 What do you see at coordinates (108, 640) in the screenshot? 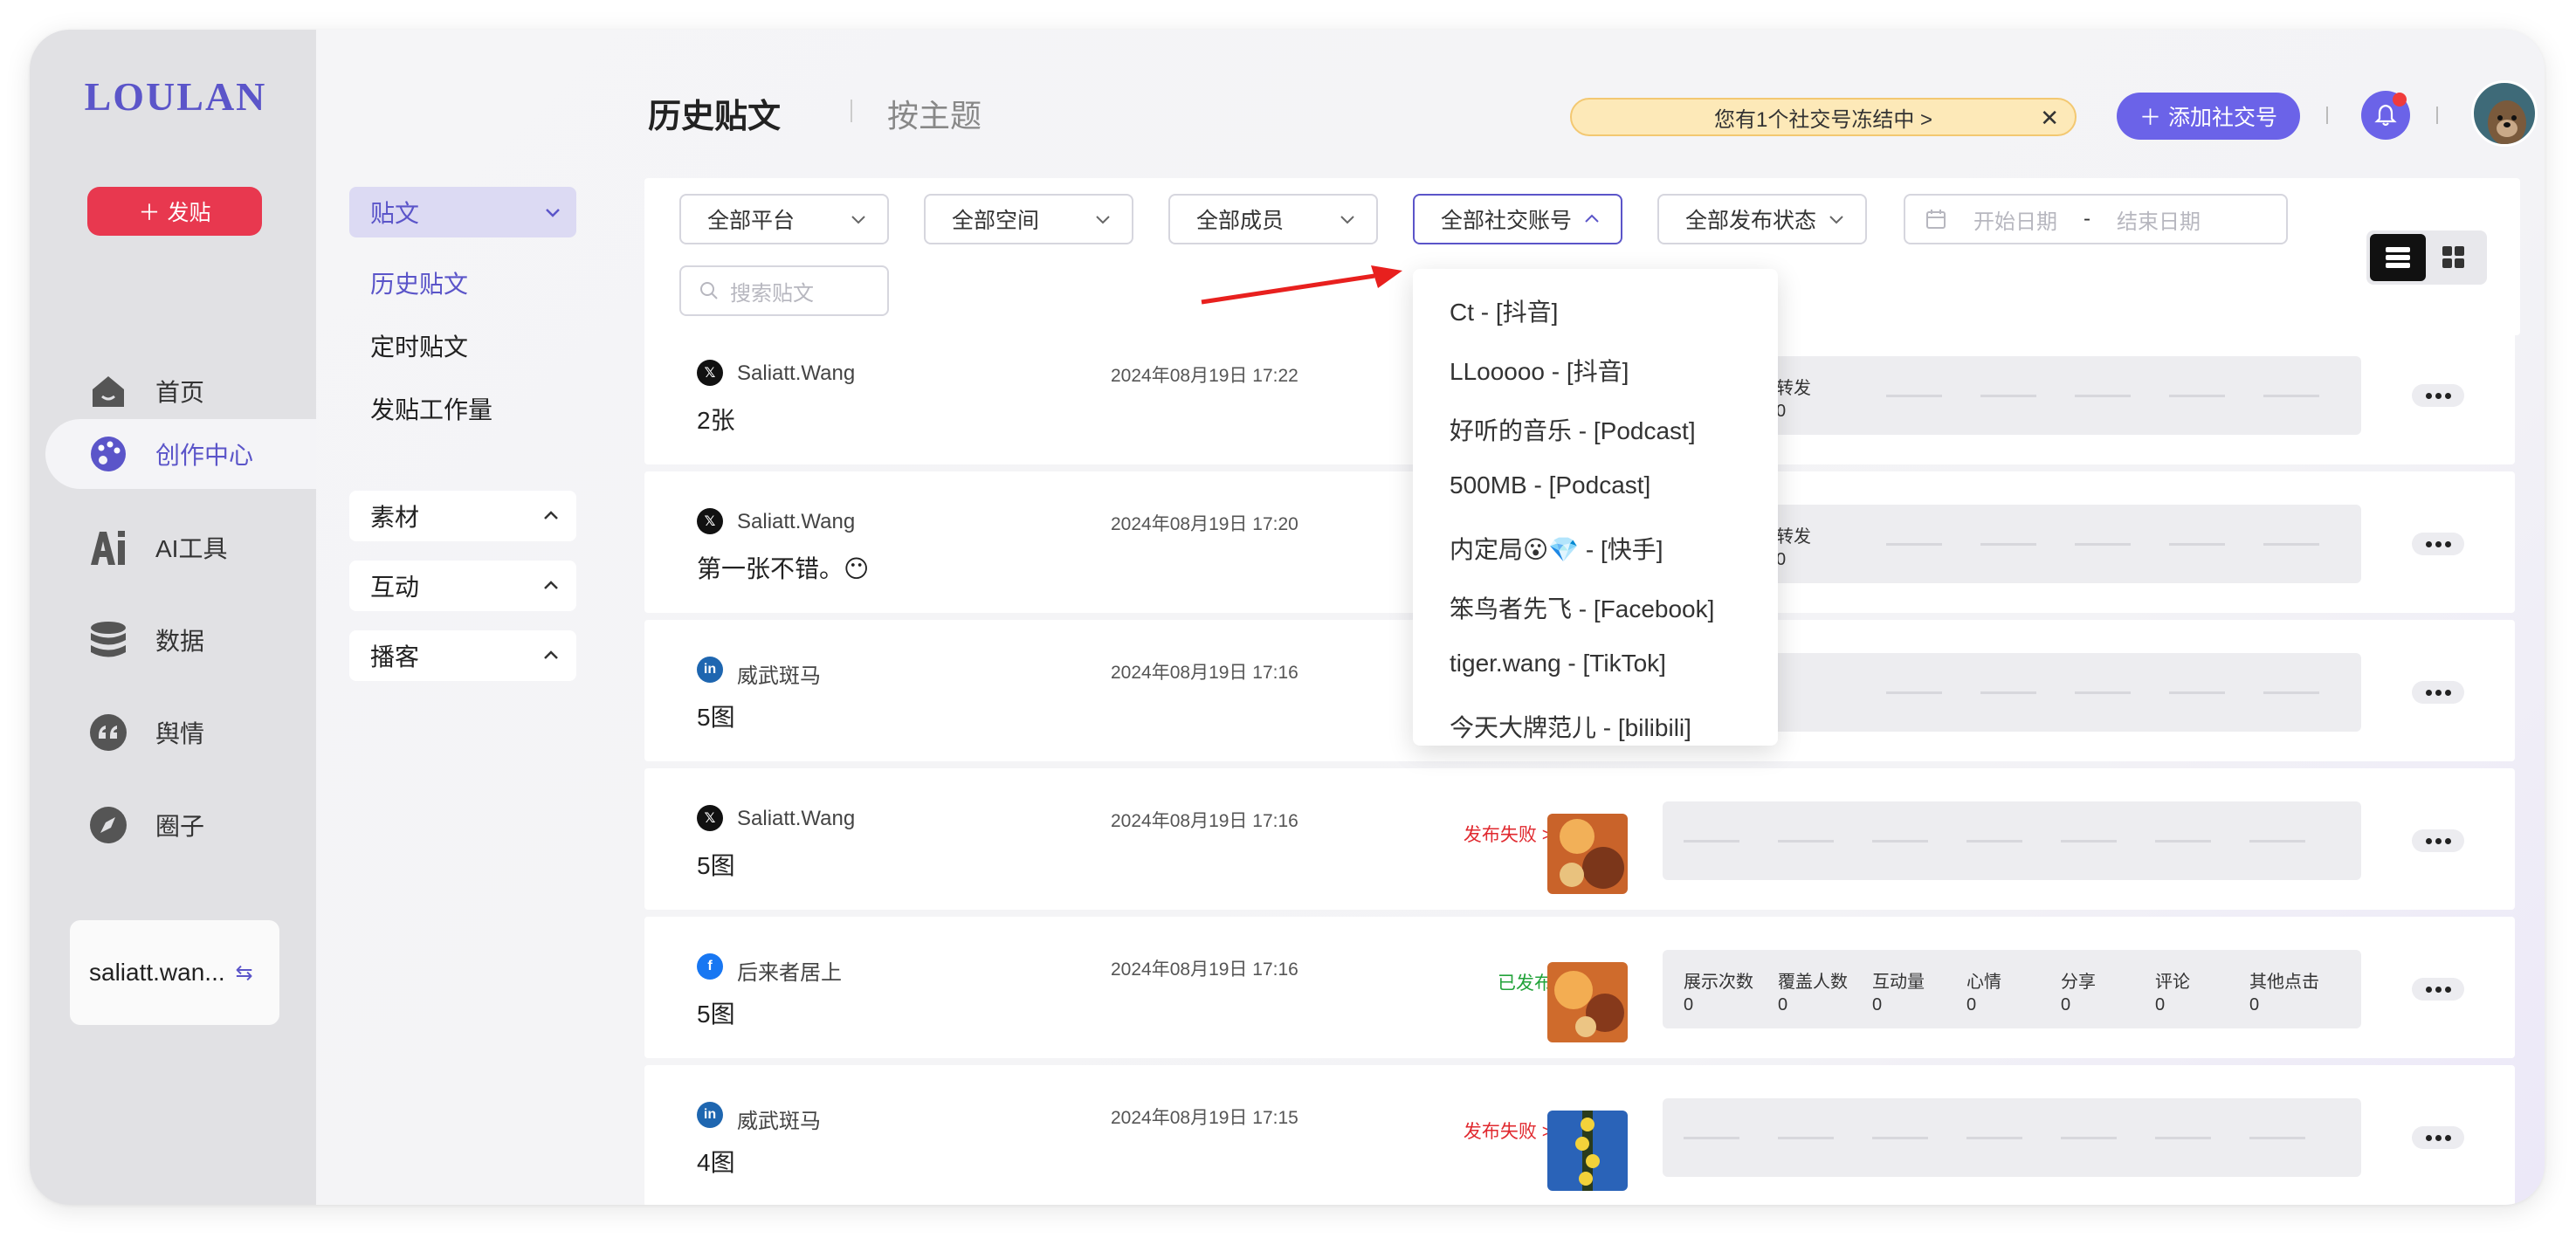
I see `database-icon` at bounding box center [108, 640].